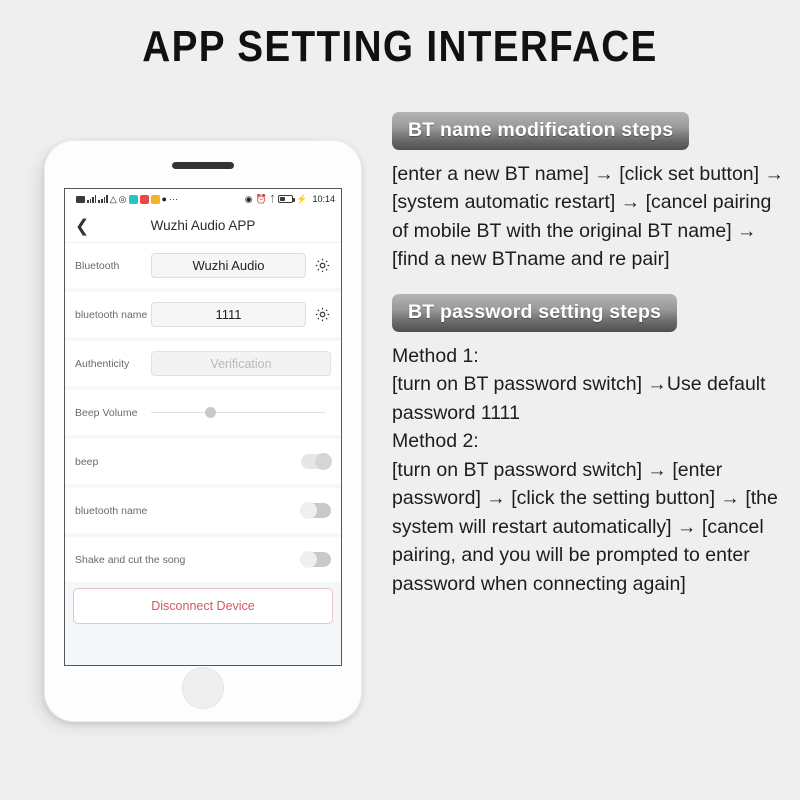 This screenshot has width=800, height=800. Describe the element at coordinates (228, 265) in the screenshot. I see `bluetooth-device-field: Wuzhi Audio` at that location.